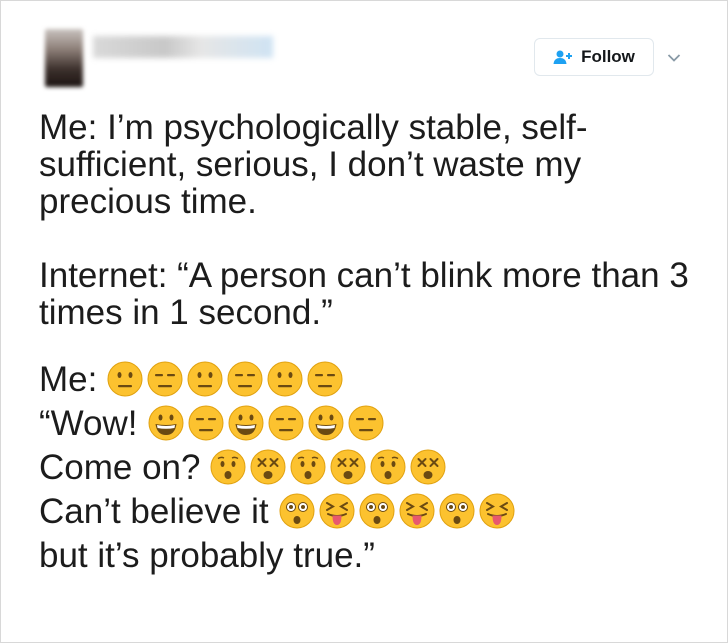  What do you see at coordinates (608, 56) in the screenshot?
I see `follow-label: Follow` at bounding box center [608, 56].